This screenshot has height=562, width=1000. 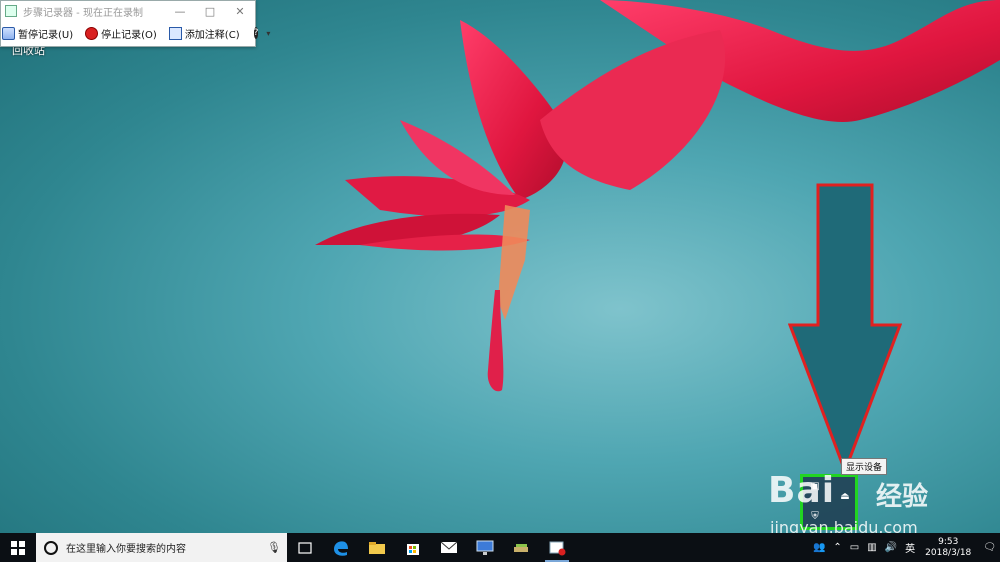 I want to click on remote-desktop-button, so click(x=485, y=547).